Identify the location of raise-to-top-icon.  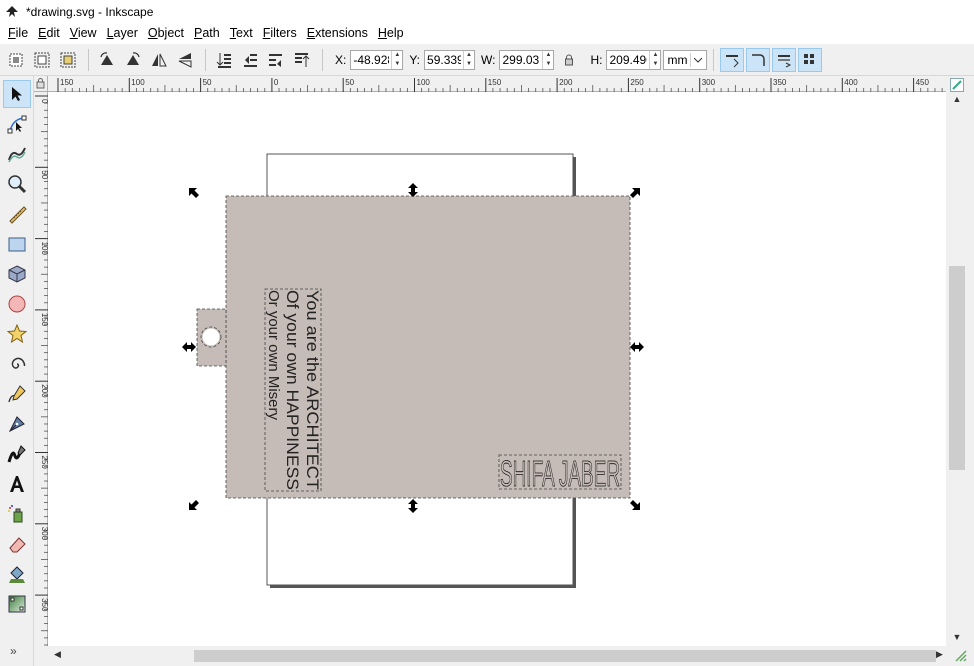
(224, 60).